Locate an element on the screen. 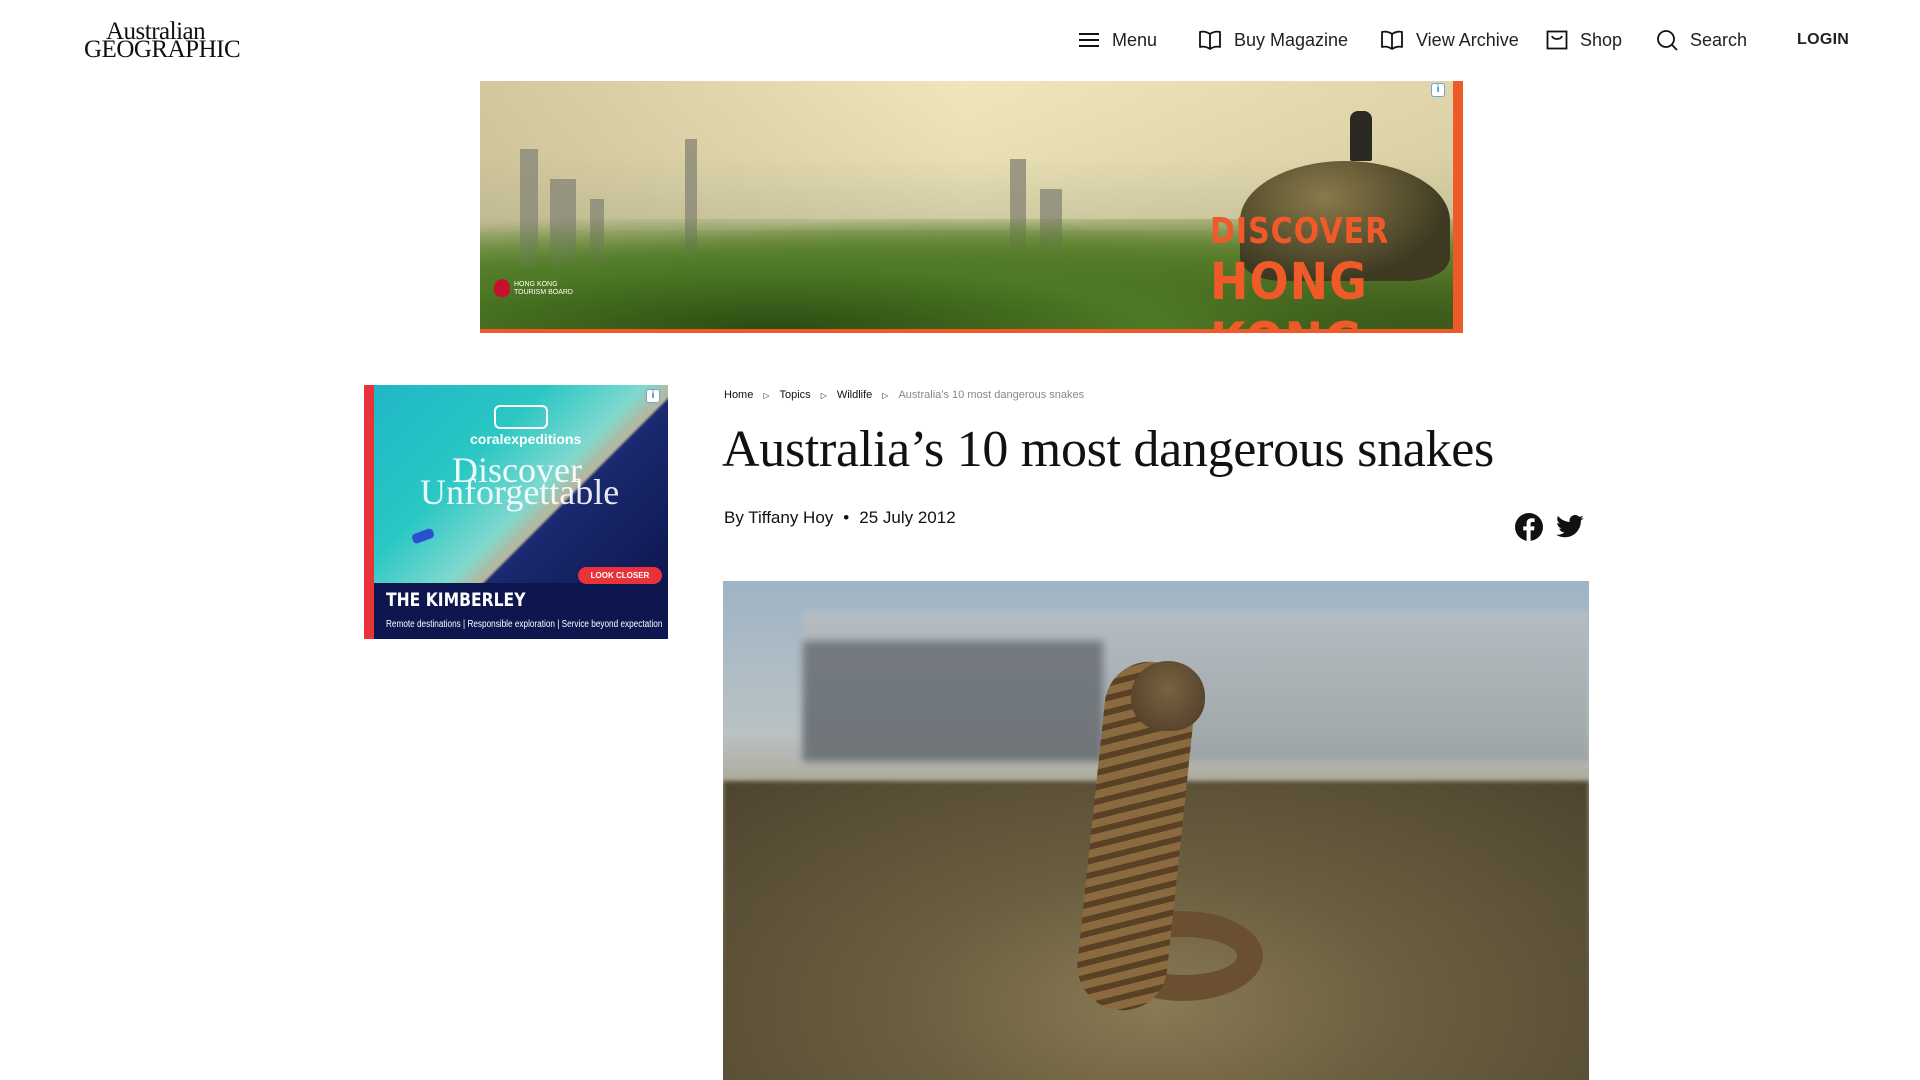 Image resolution: width=1920 pixels, height=1080 pixels. article-title: Australia’s 10 most dangerous snakes is located at coordinates (1108, 449).